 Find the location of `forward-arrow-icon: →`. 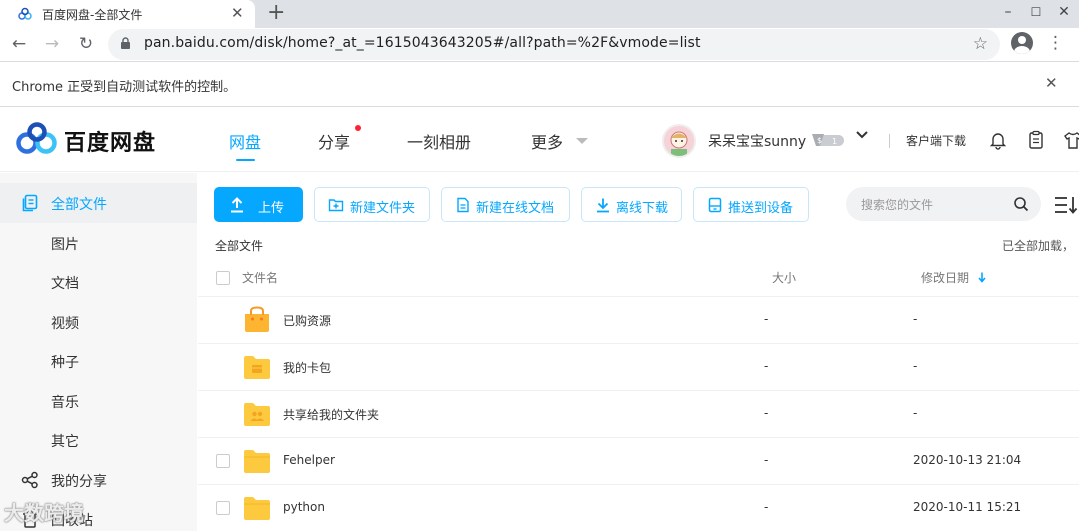

forward-arrow-icon: → is located at coordinates (52, 44).